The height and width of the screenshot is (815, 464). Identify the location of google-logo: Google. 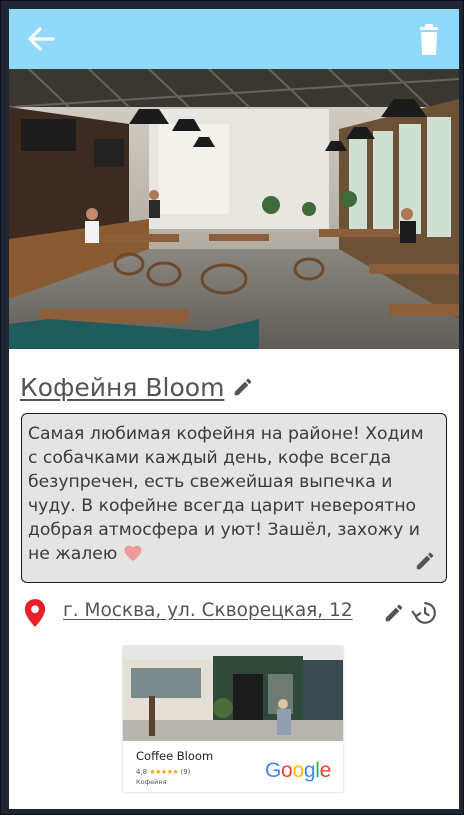
(298, 771).